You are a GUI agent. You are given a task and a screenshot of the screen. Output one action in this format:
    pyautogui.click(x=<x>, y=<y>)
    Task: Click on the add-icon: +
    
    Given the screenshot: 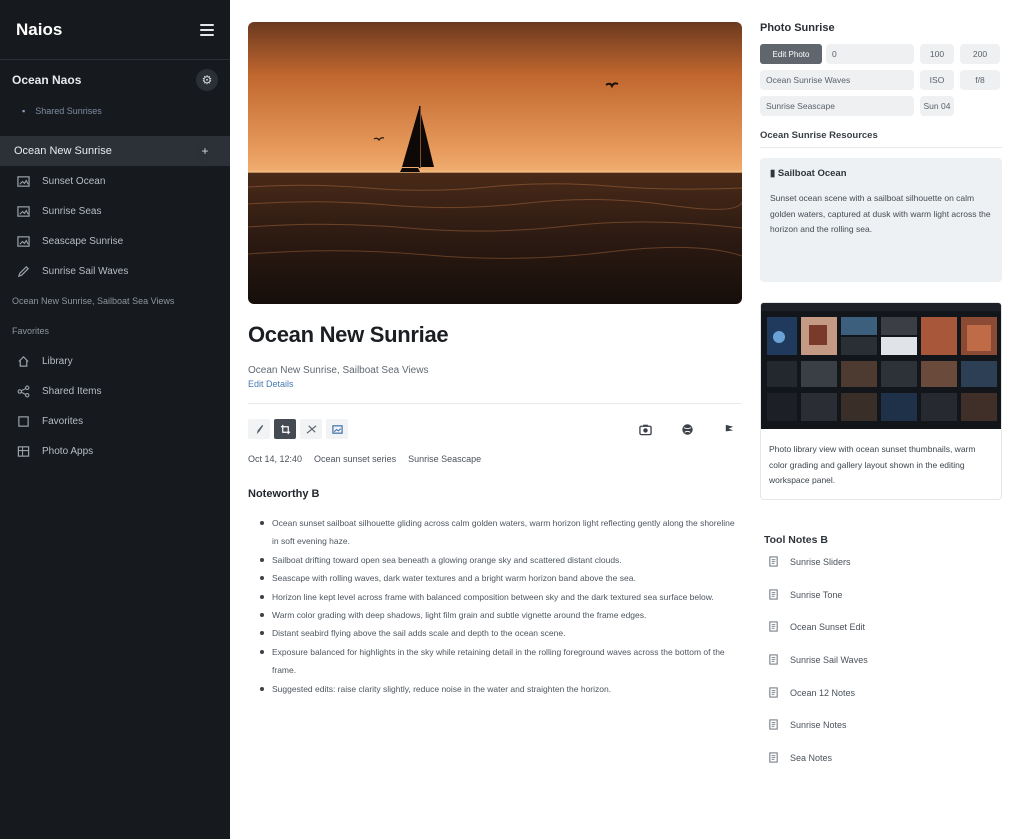 What is the action you would take?
    pyautogui.click(x=205, y=151)
    